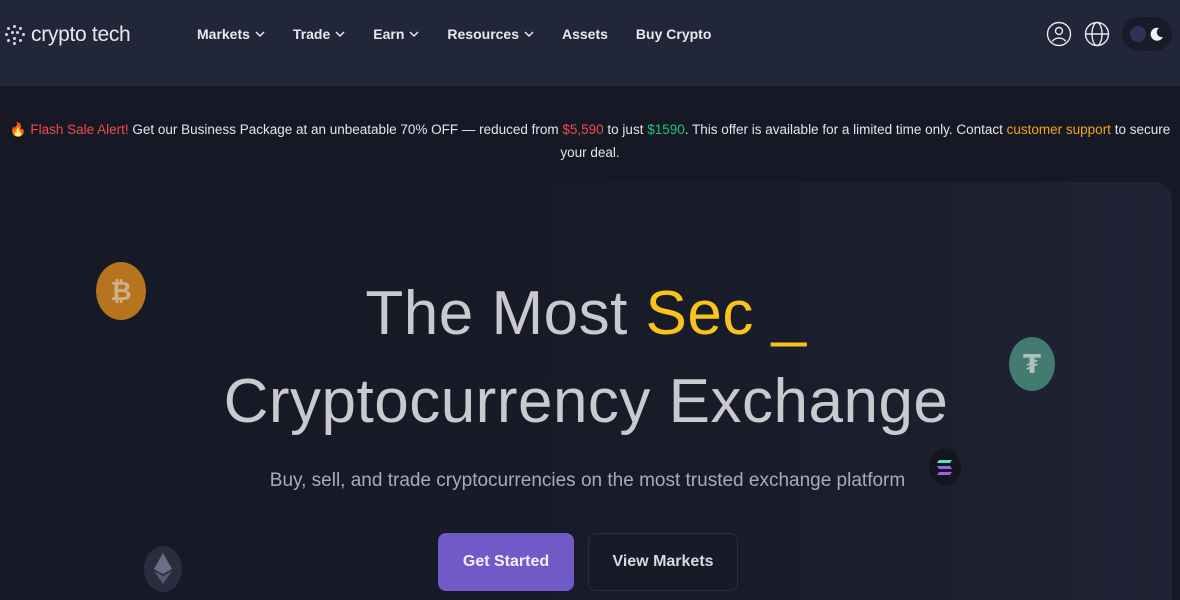  Describe the element at coordinates (666, 129) in the screenshot. I see `new-price: $1590` at that location.